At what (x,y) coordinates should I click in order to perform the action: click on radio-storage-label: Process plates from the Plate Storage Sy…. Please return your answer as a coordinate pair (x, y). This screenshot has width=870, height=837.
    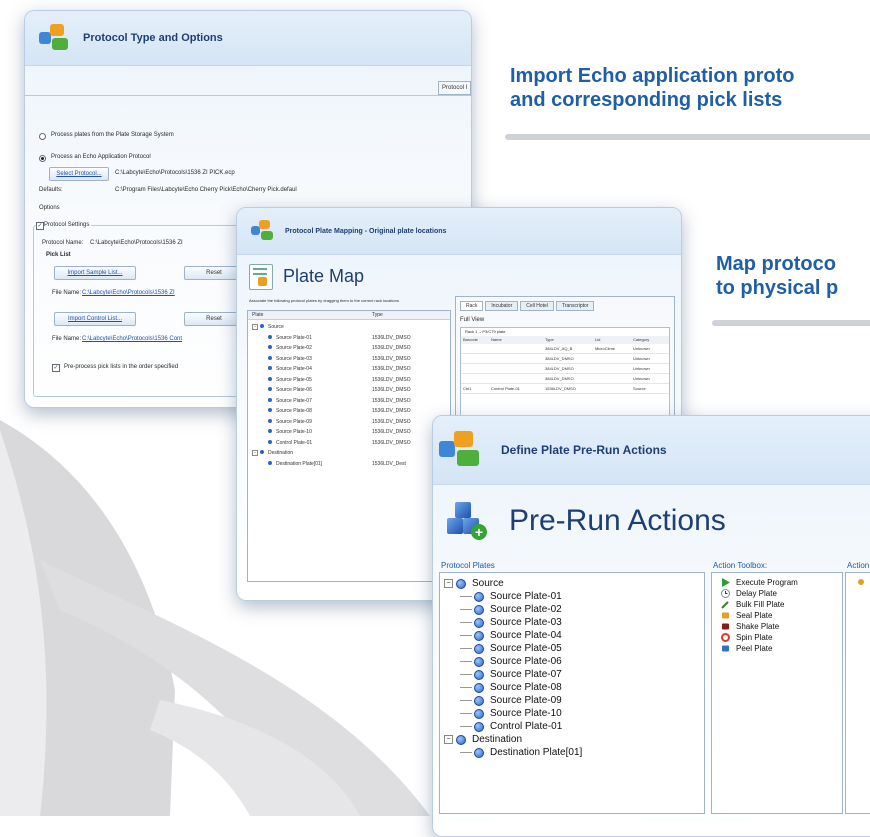
    Looking at the image, I should click on (112, 135).